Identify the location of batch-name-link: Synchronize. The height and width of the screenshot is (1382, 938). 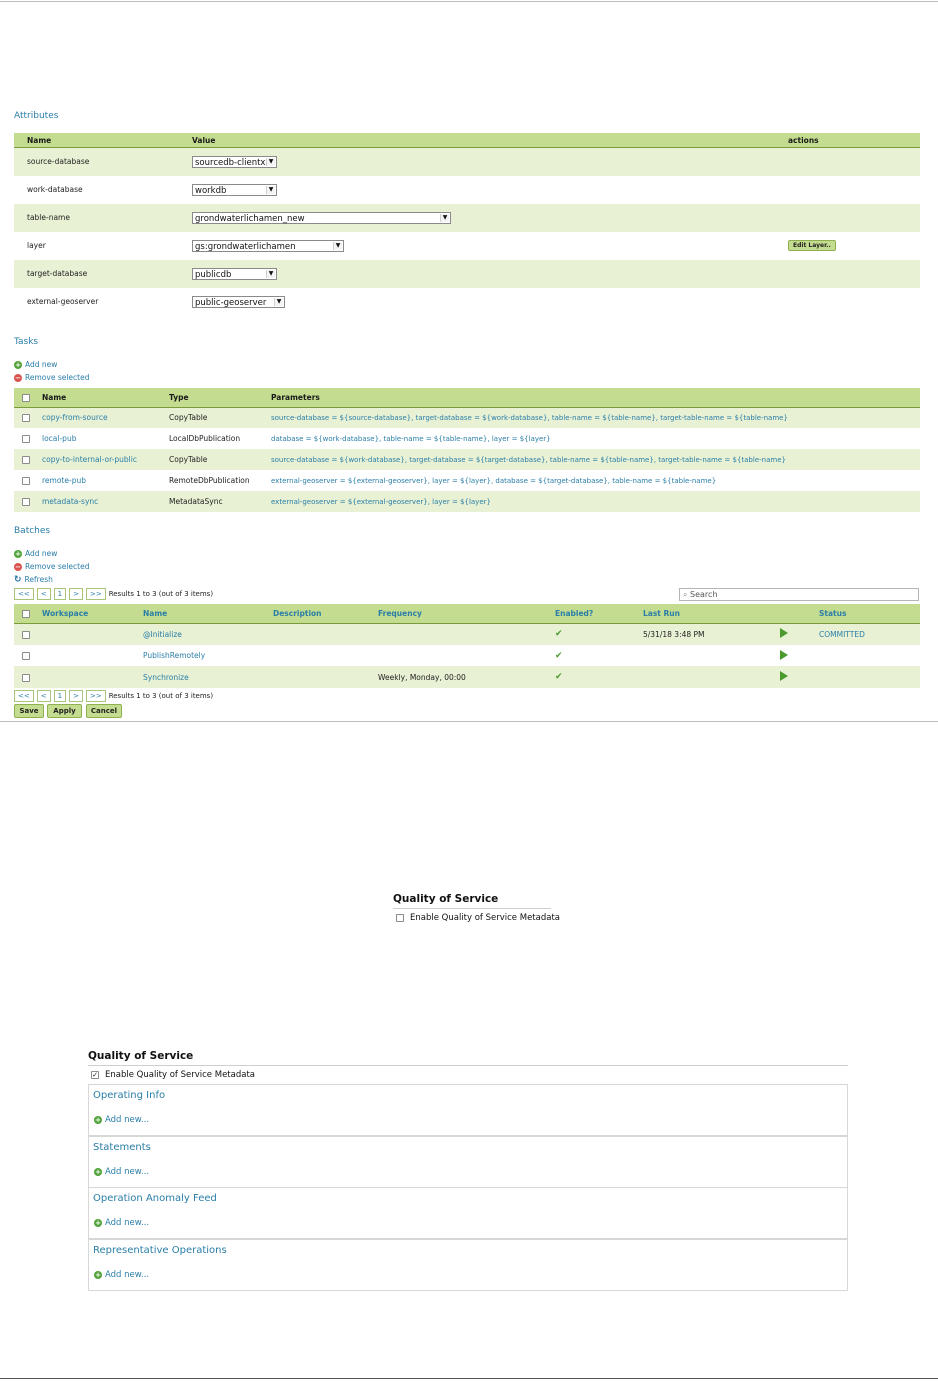
(208, 677).